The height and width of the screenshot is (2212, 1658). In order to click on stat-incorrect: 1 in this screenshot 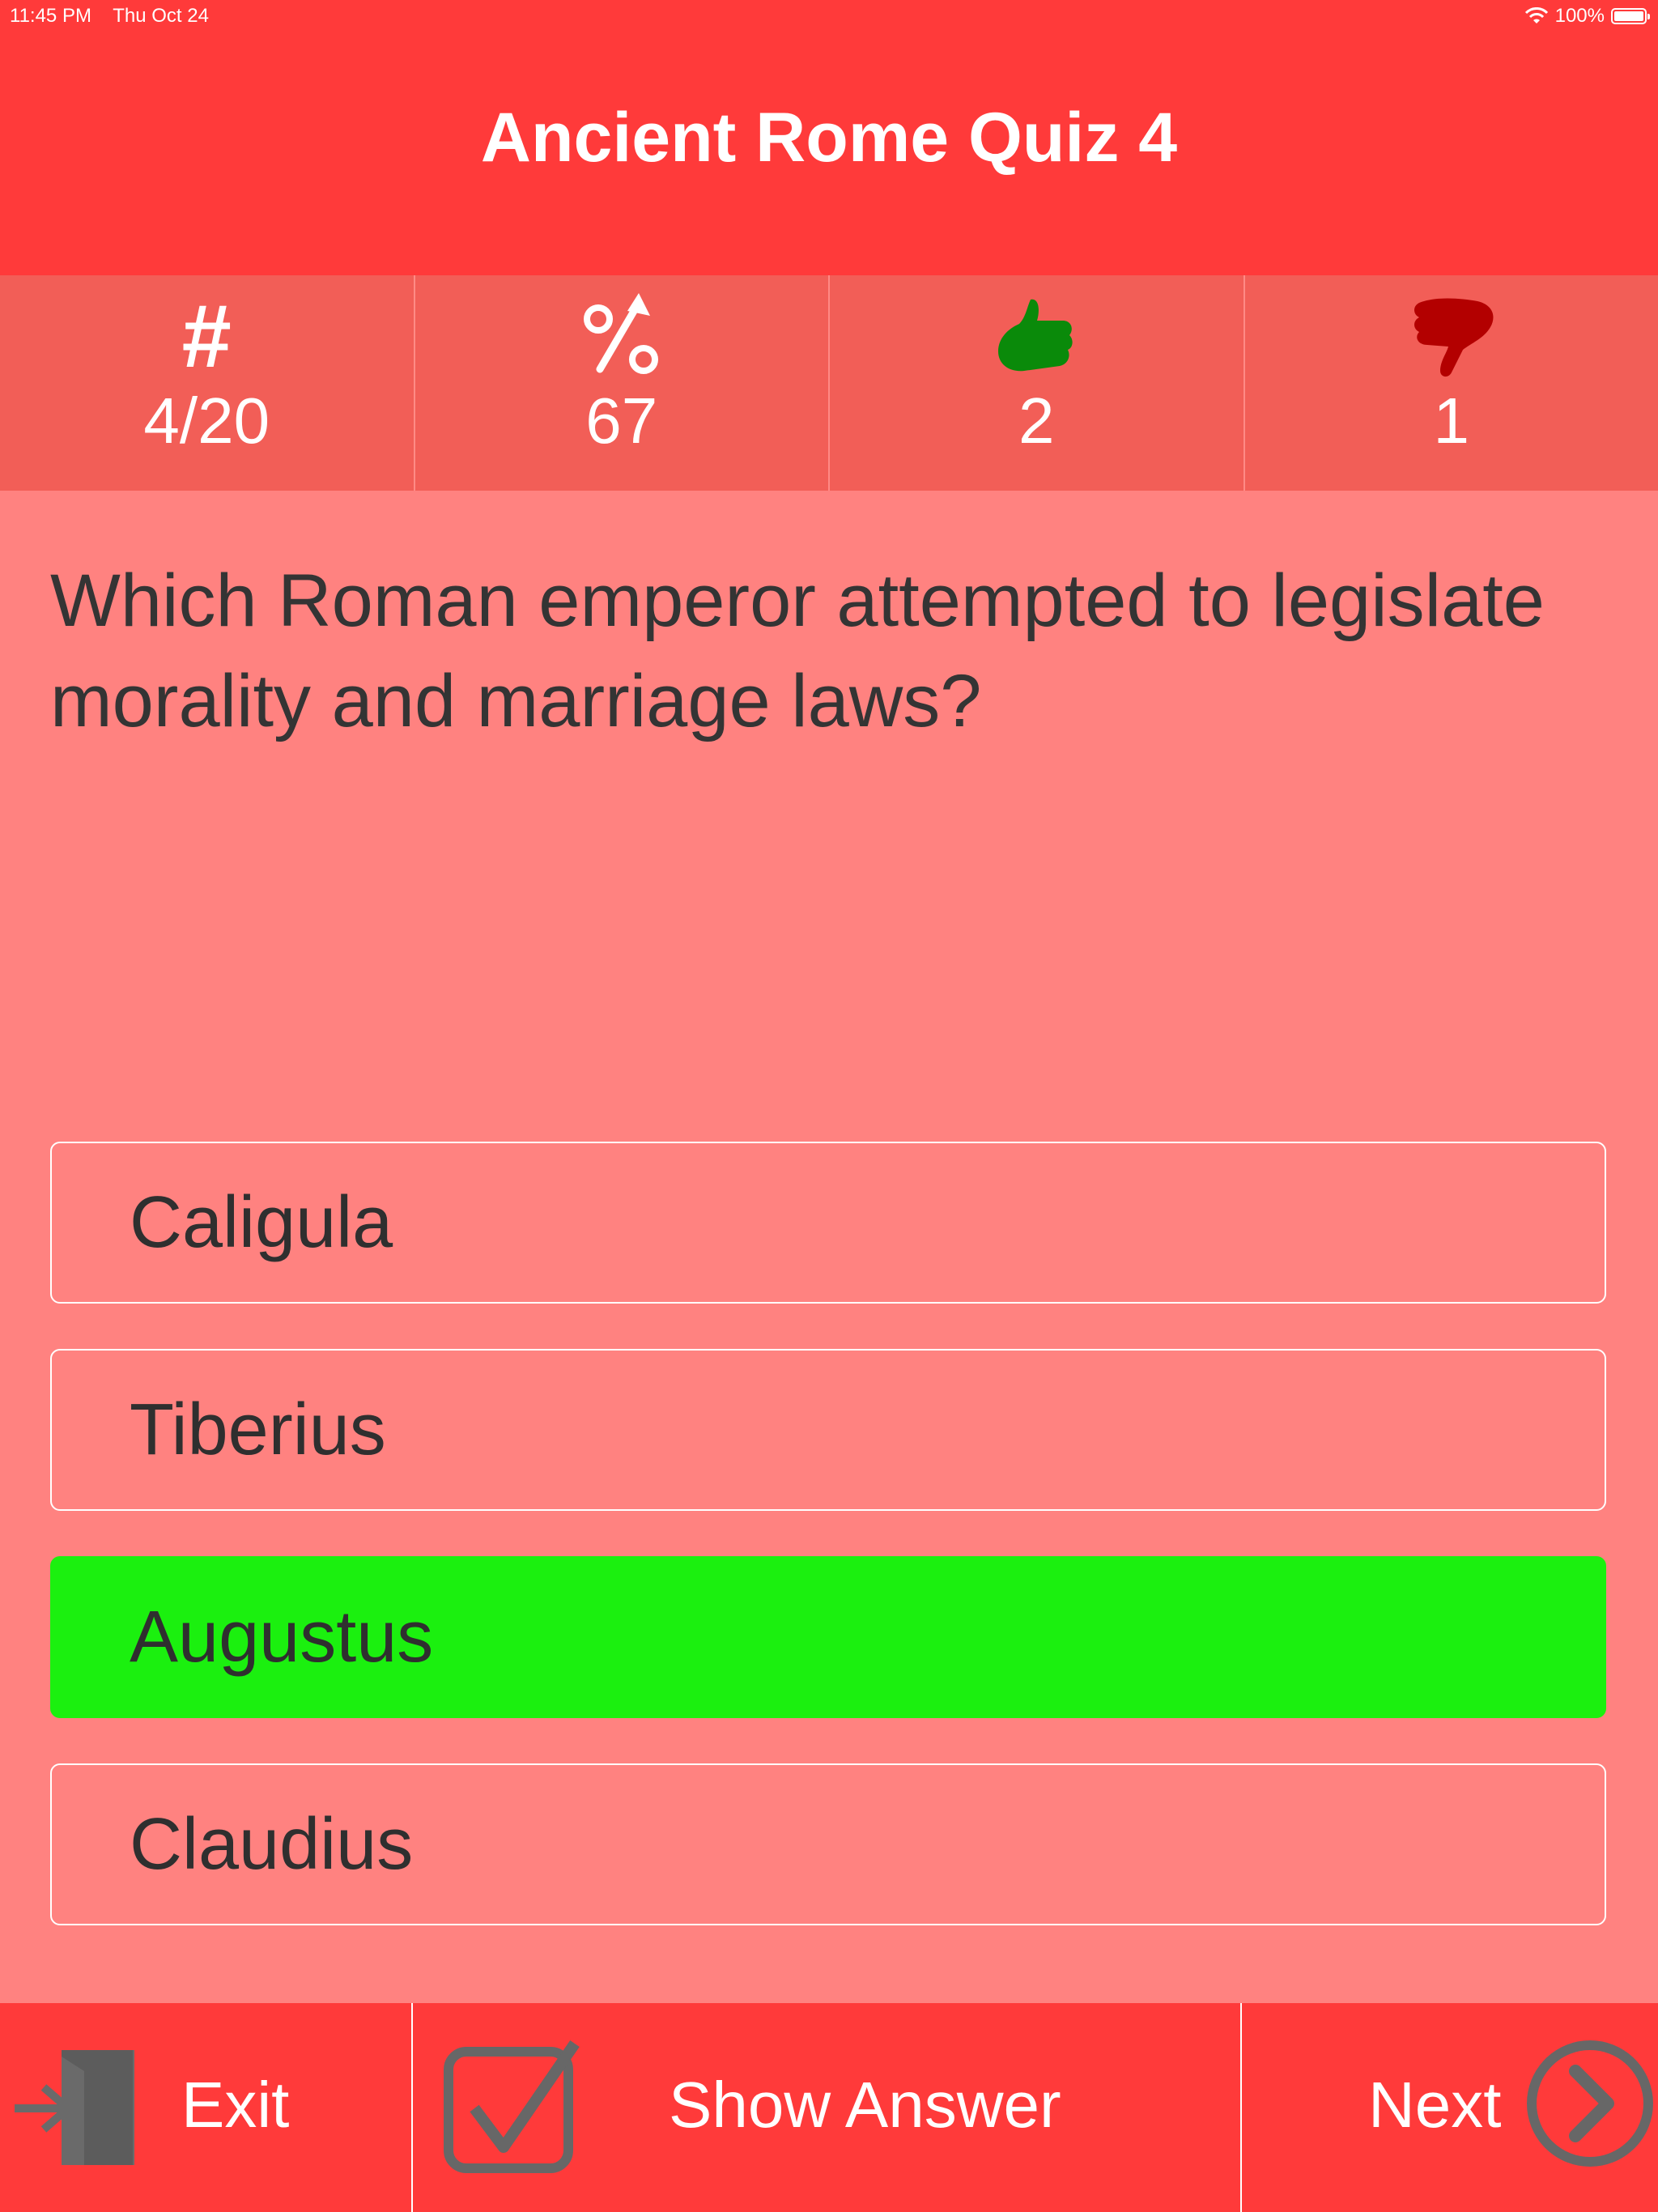, I will do `click(1451, 383)`.